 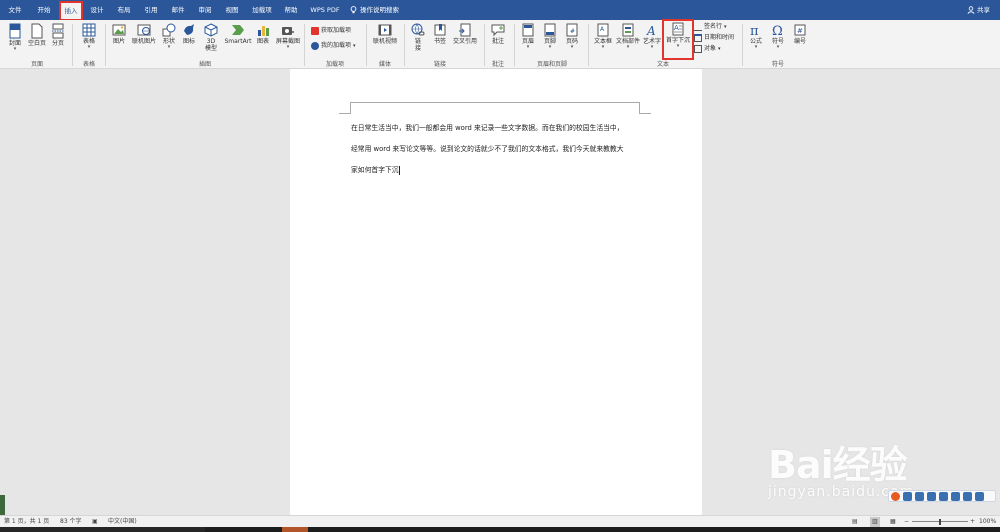 What do you see at coordinates (907, 496) in the screenshot?
I see `ime-lang-icon` at bounding box center [907, 496].